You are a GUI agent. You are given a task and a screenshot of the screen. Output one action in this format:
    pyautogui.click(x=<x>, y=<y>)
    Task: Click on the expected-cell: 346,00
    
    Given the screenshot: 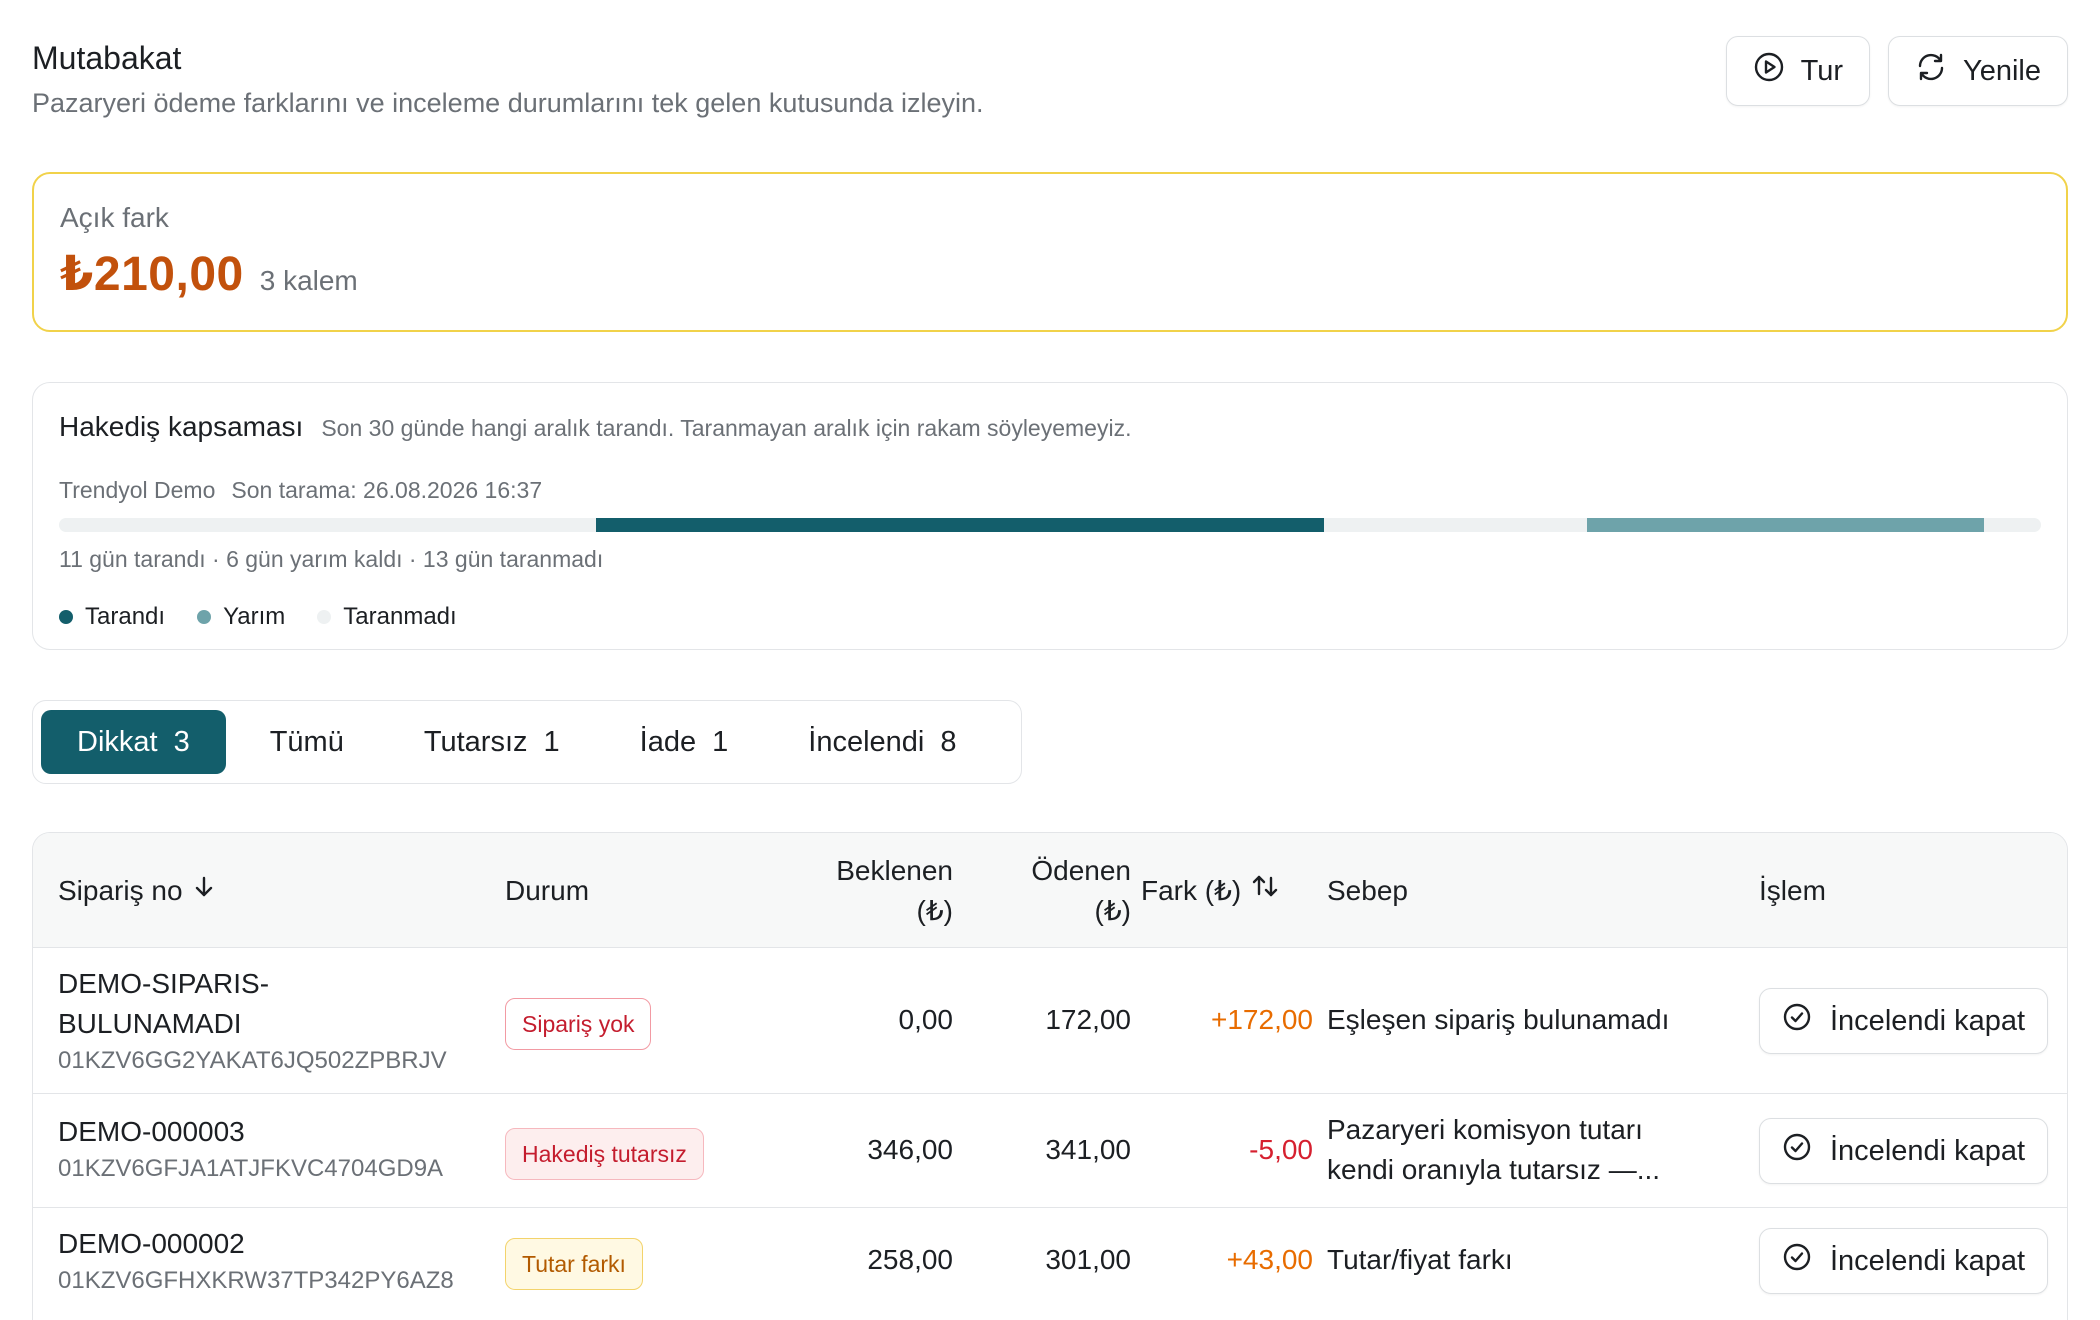 What is the action you would take?
    pyautogui.click(x=910, y=1149)
    